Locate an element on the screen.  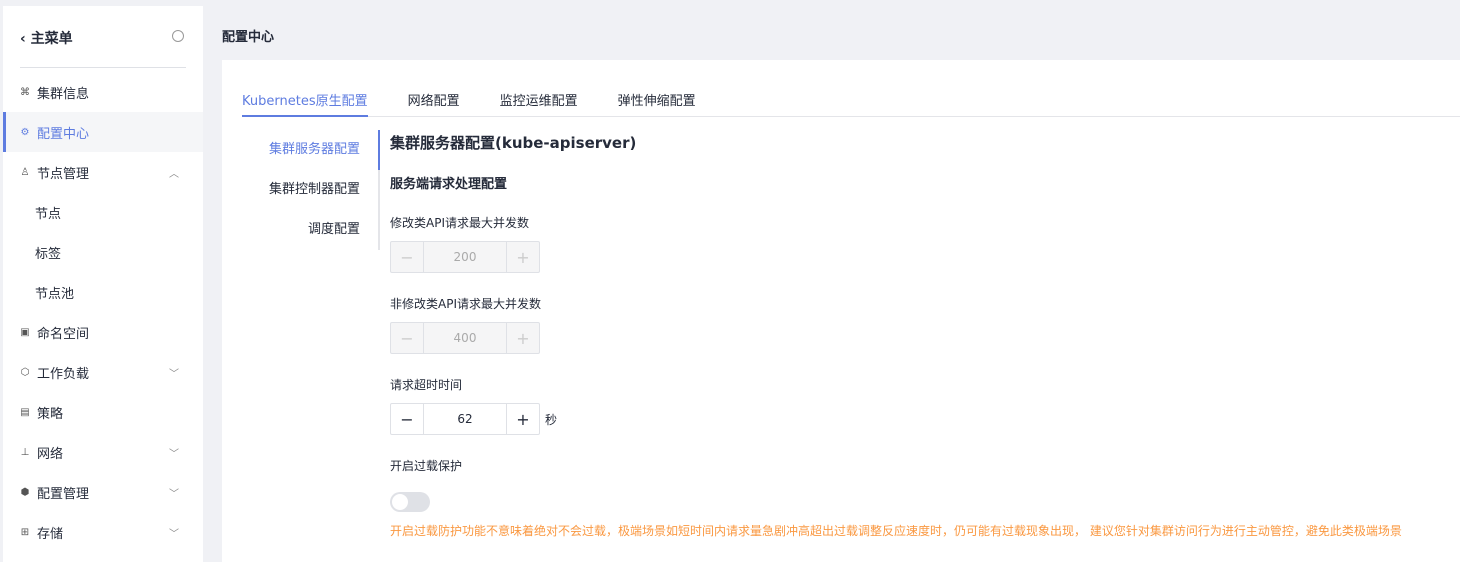
sidebar-item-storage: ⊞ 存储 ﹀ is located at coordinates (103, 532).